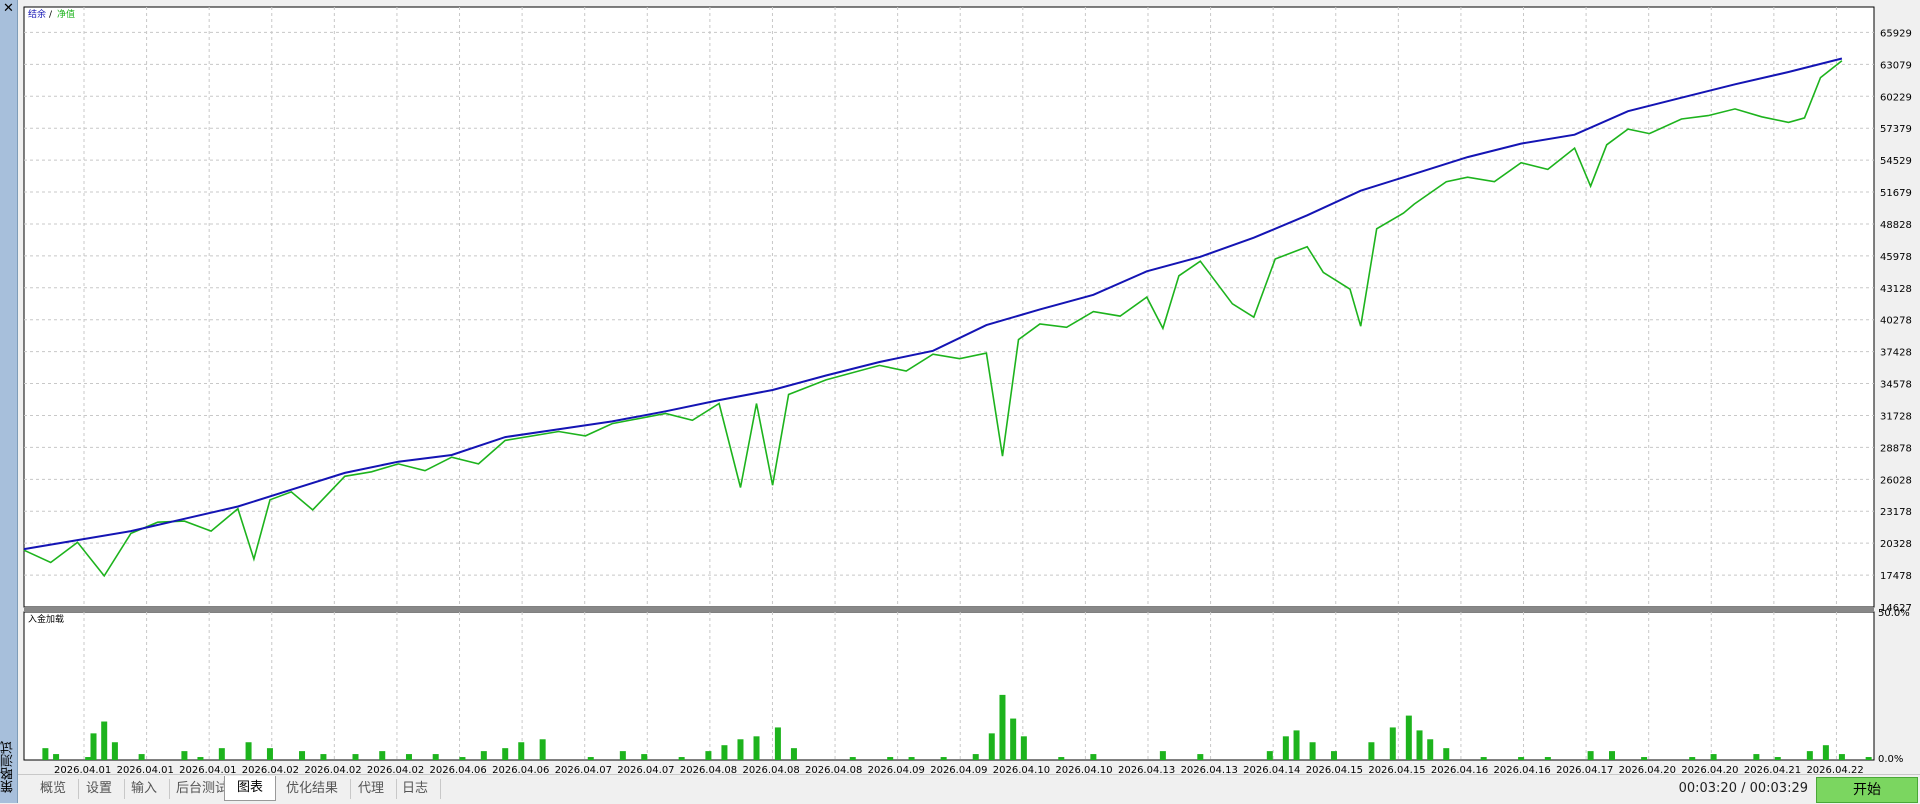  I want to click on y-tick-label: 31728, so click(1896, 416).